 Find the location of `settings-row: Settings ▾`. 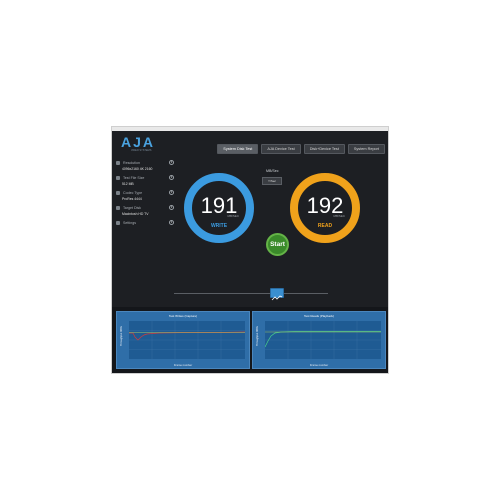

settings-row: Settings ▾ is located at coordinates (145, 222).